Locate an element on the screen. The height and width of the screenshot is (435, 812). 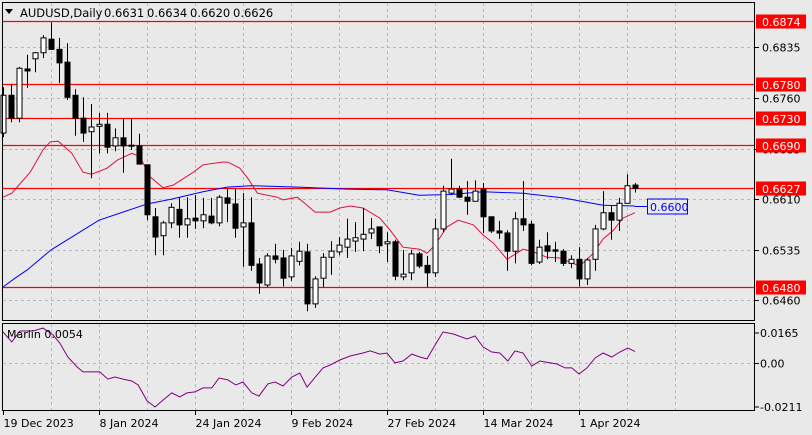
symbol-title: AUDUSD,Daily is located at coordinates (61, 13).